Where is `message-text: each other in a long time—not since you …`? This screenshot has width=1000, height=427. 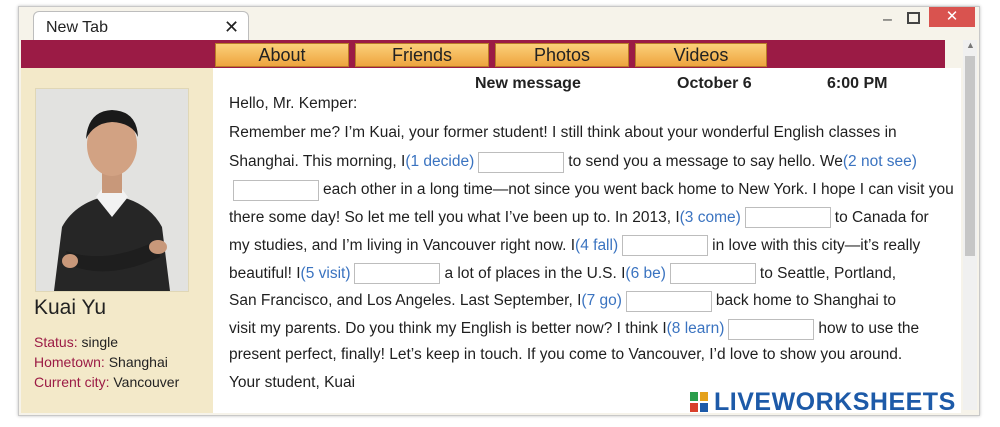 message-text: each other in a long time—not since you … is located at coordinates (638, 190).